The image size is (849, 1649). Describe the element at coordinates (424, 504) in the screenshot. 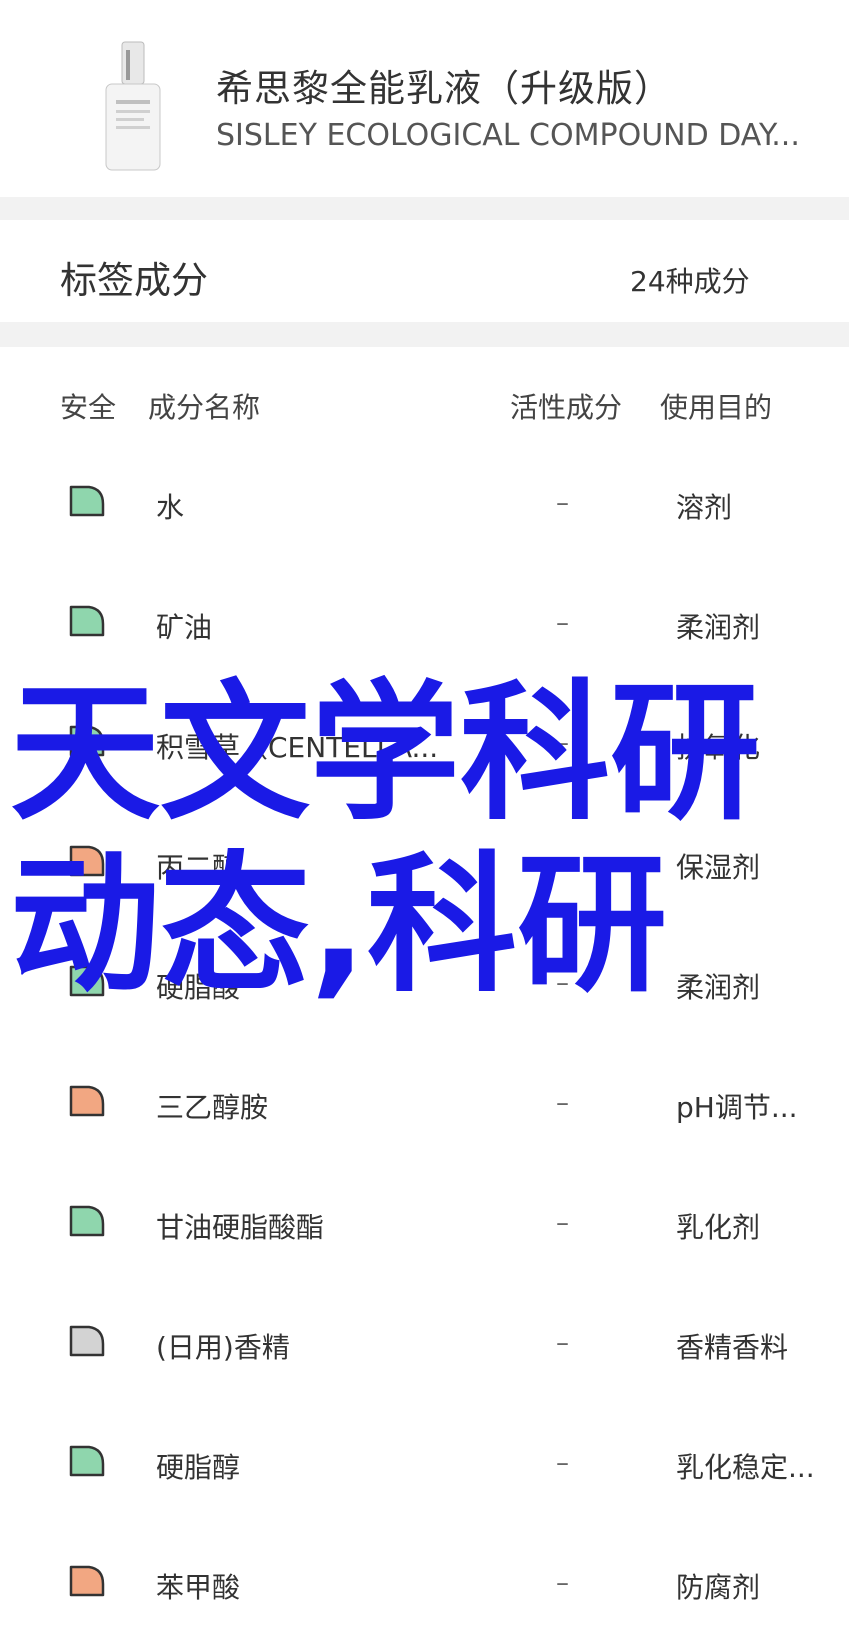

I see `ingredient-row: 水 – 溶剂` at that location.